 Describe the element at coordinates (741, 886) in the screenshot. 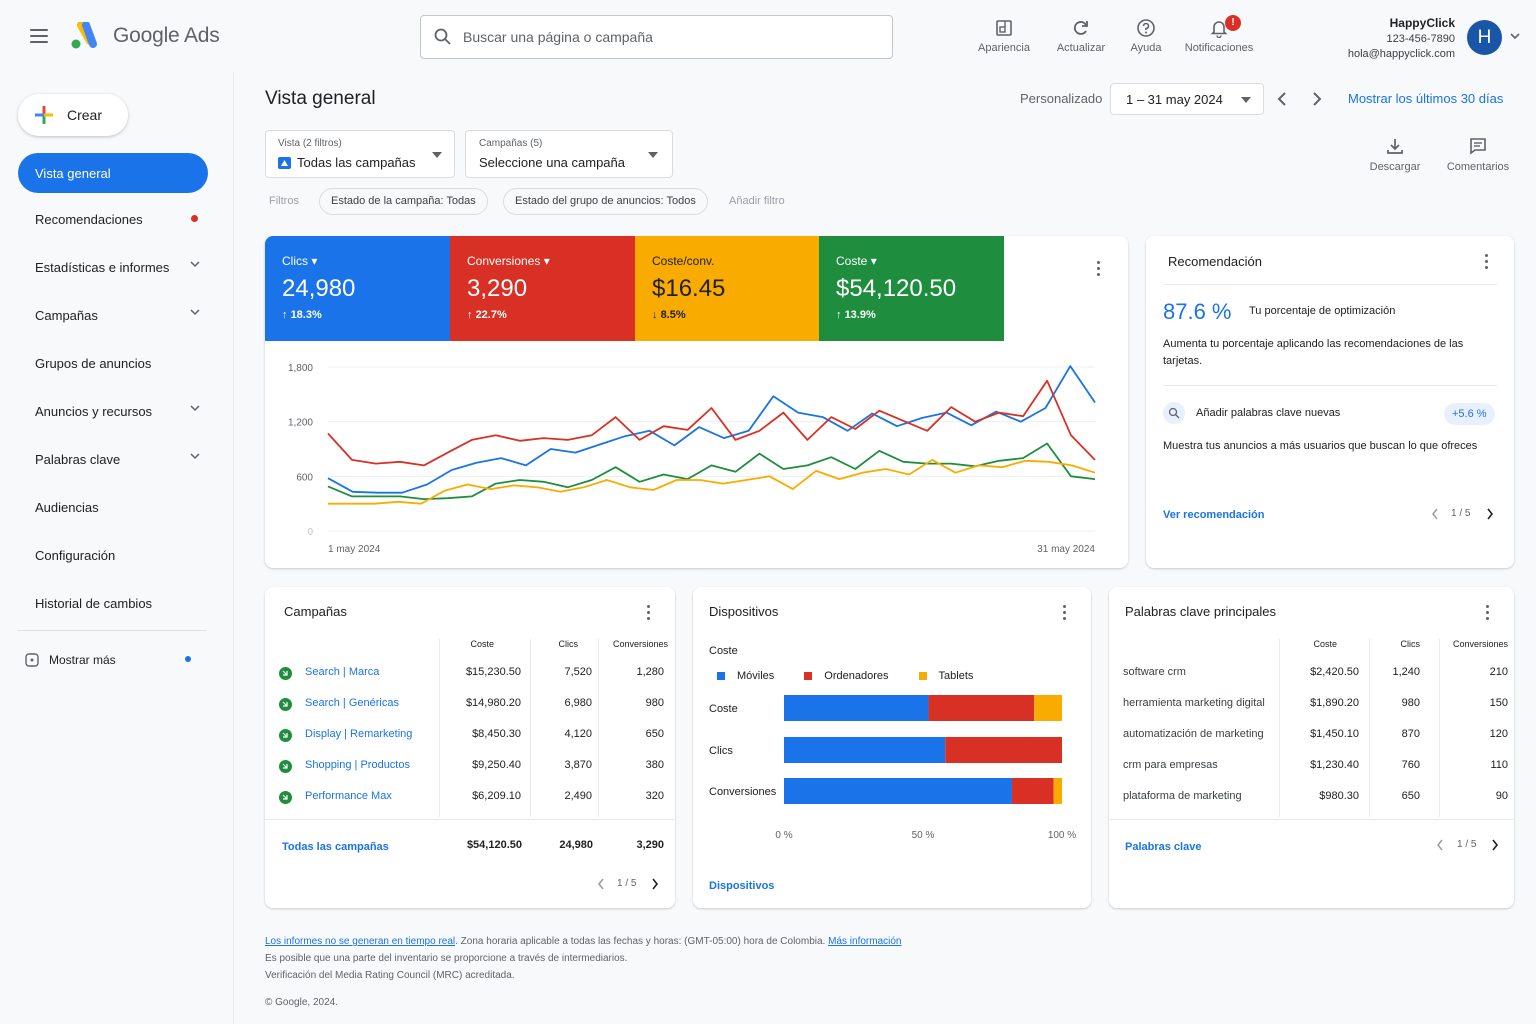

I see `devices-link: Dispositivos` at that location.